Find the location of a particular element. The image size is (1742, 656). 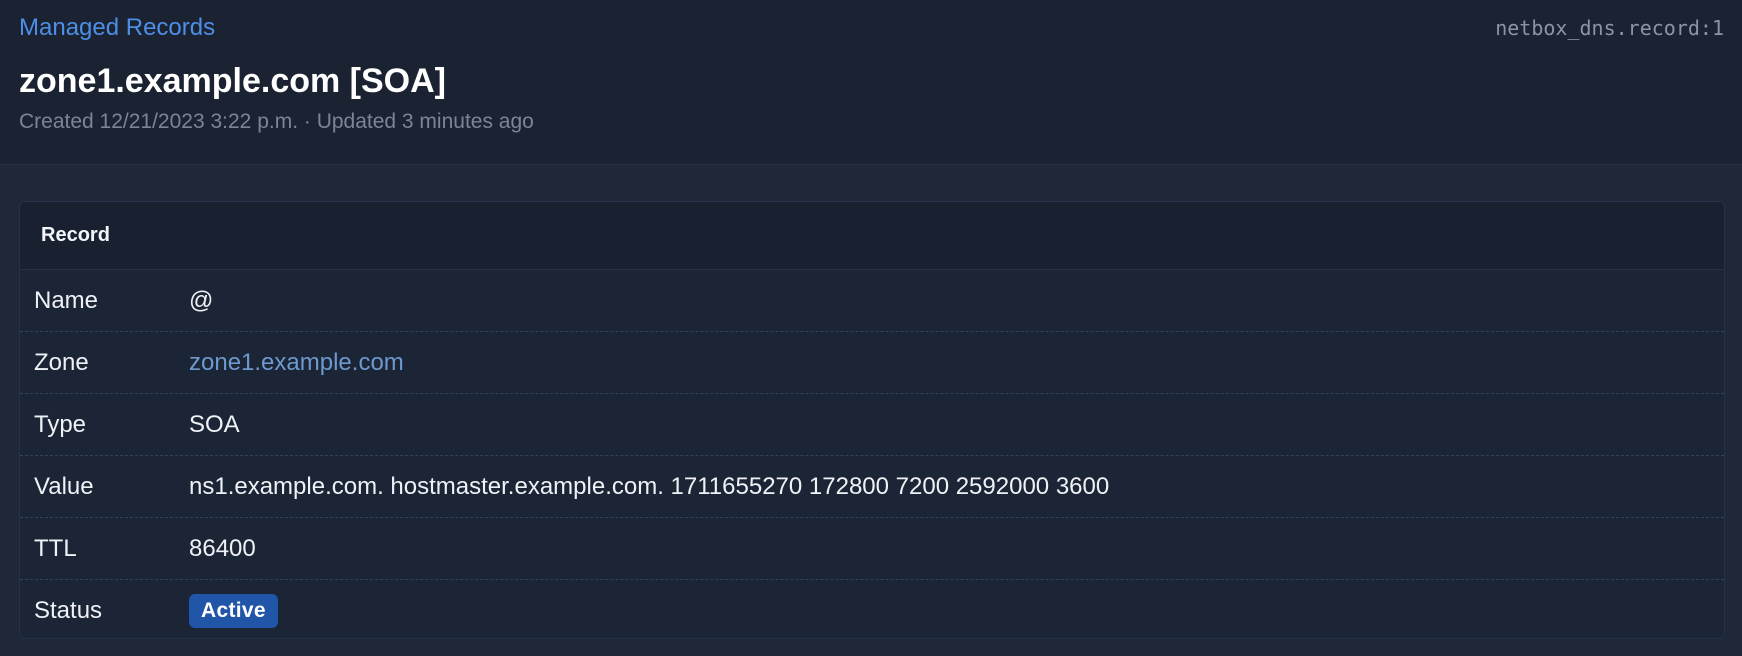

row-zone: Zone zone1.example.com is located at coordinates (872, 363).